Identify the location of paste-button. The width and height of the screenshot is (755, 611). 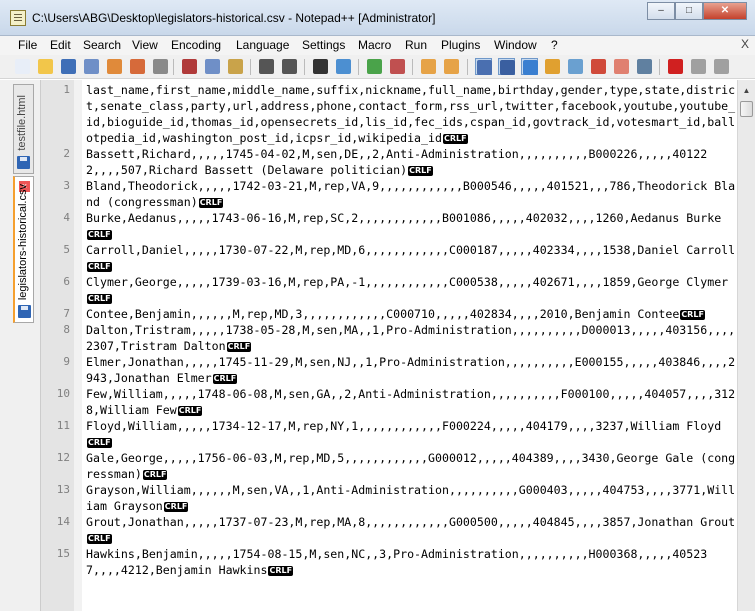
(235, 66).